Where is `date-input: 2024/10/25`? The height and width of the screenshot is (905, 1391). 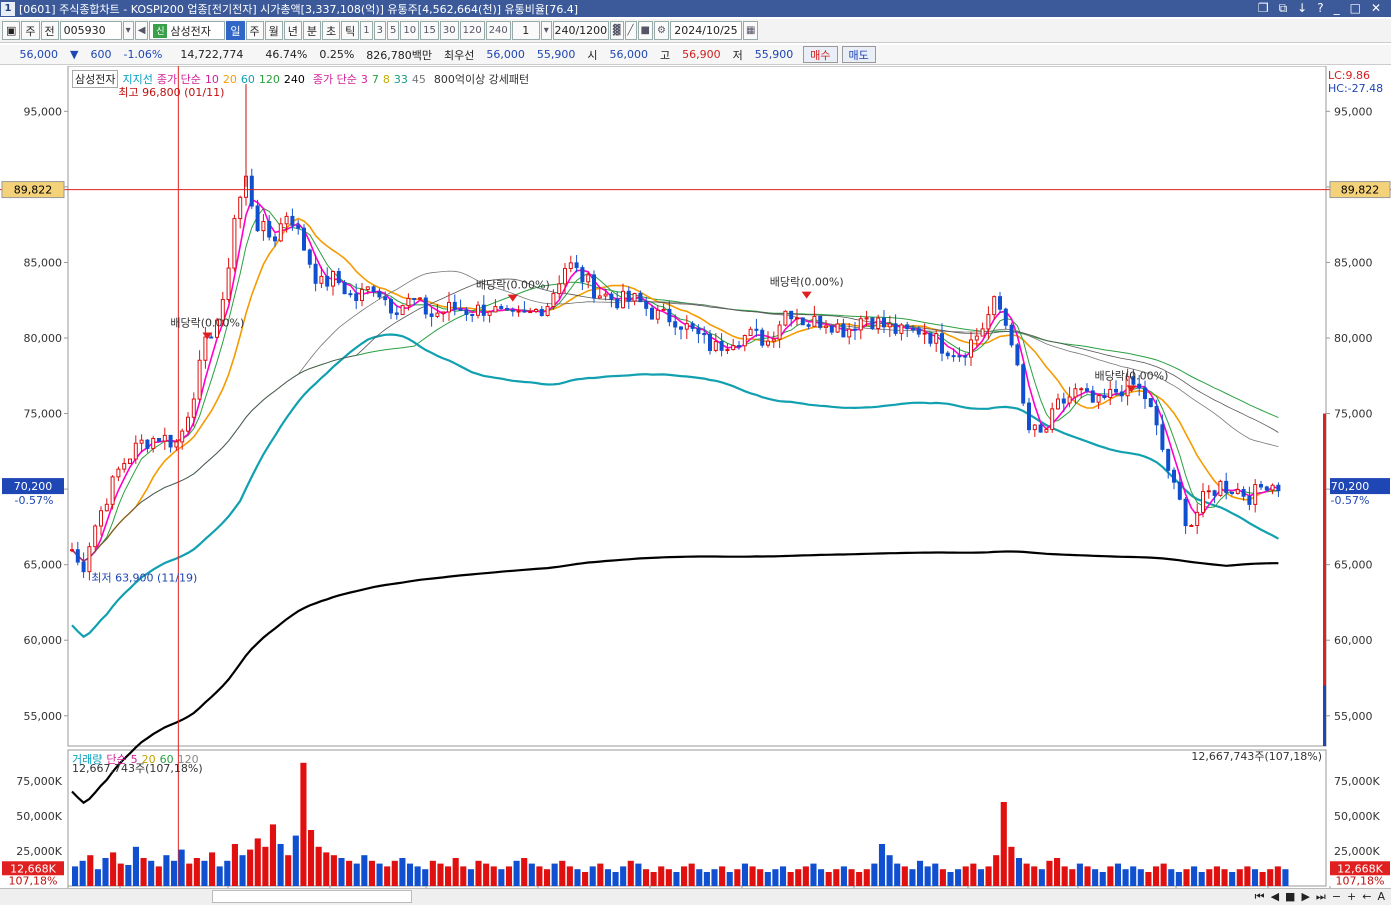 date-input: 2024/10/25 is located at coordinates (705, 30).